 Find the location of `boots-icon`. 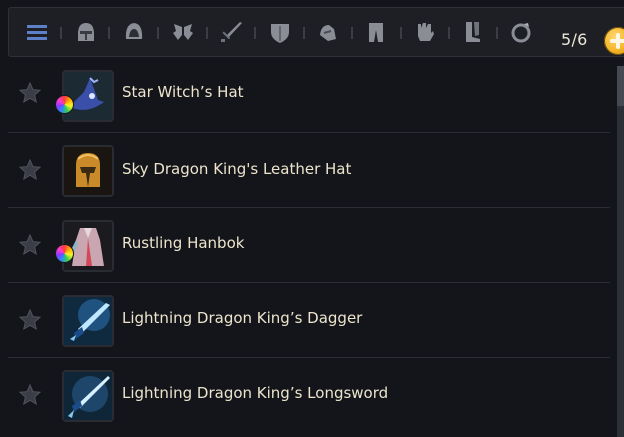

boots-icon is located at coordinates (473, 32).